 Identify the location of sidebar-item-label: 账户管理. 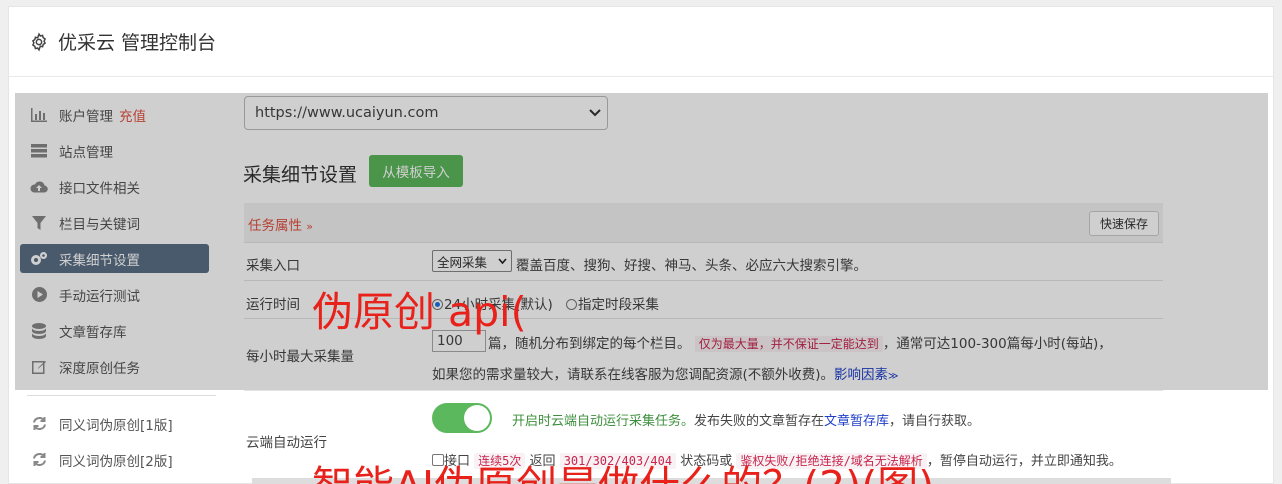
(86, 116).